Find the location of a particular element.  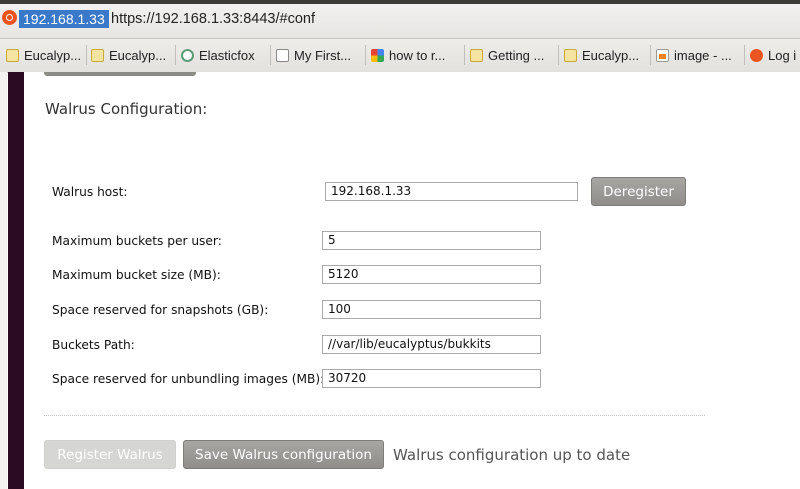

max-bucket-size-label: Maximum bucket size (MB): is located at coordinates (136, 275).